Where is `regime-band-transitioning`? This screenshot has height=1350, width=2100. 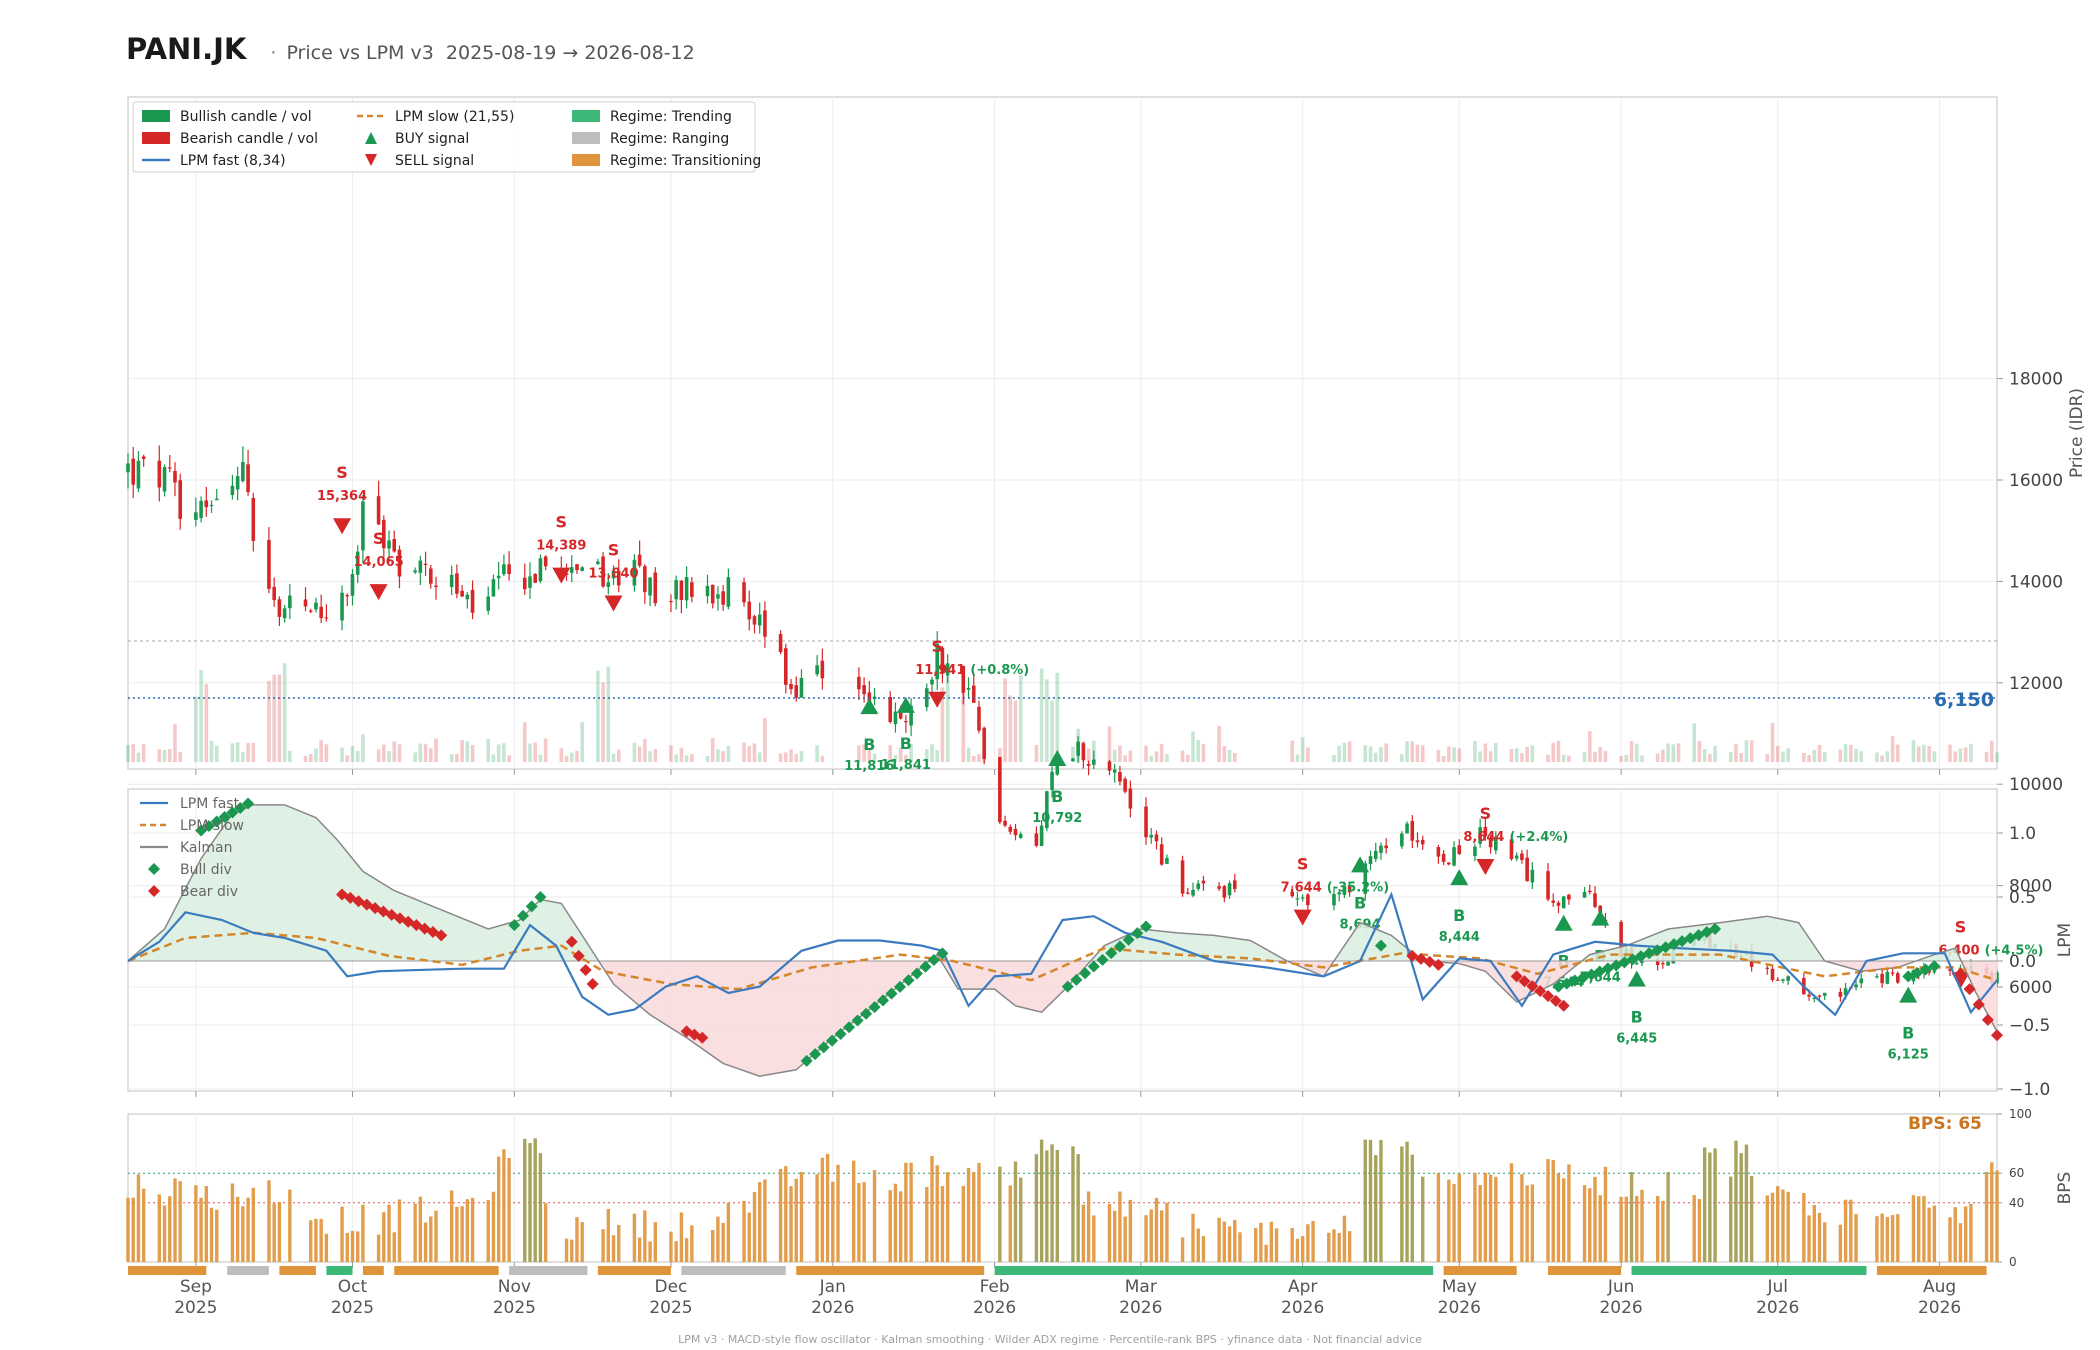
regime-band-transitioning is located at coordinates (1931, 1270).